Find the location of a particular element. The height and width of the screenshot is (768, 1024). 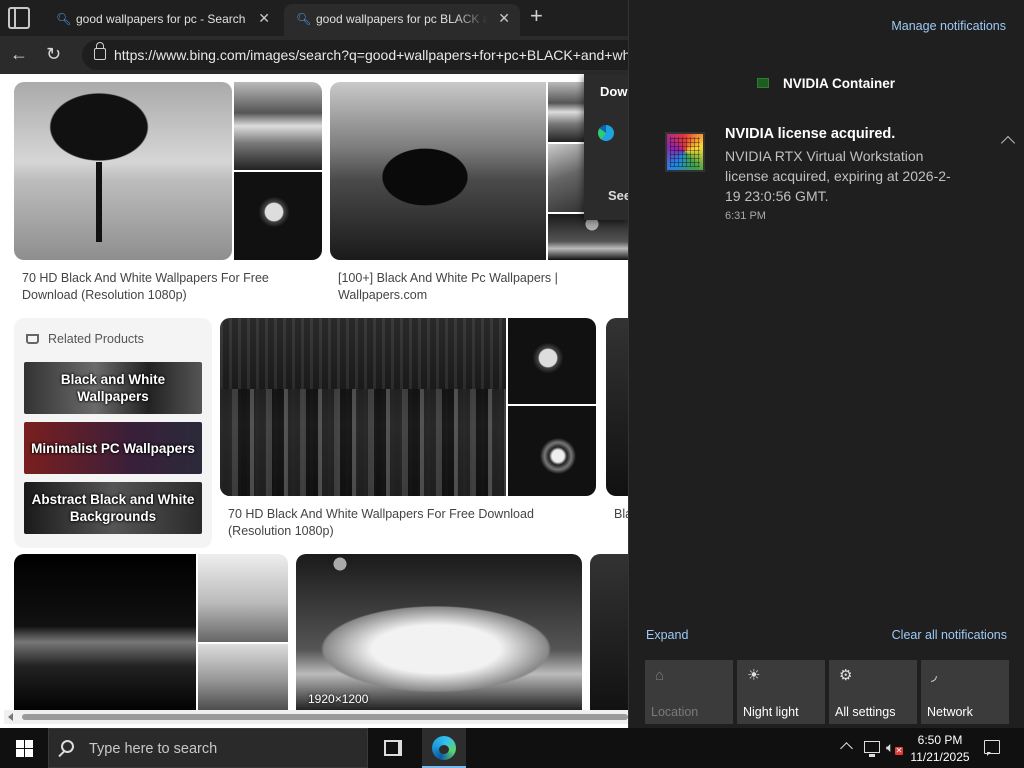

related-product-minimalist: Minimalist PC Wallpapers is located at coordinates (113, 448).